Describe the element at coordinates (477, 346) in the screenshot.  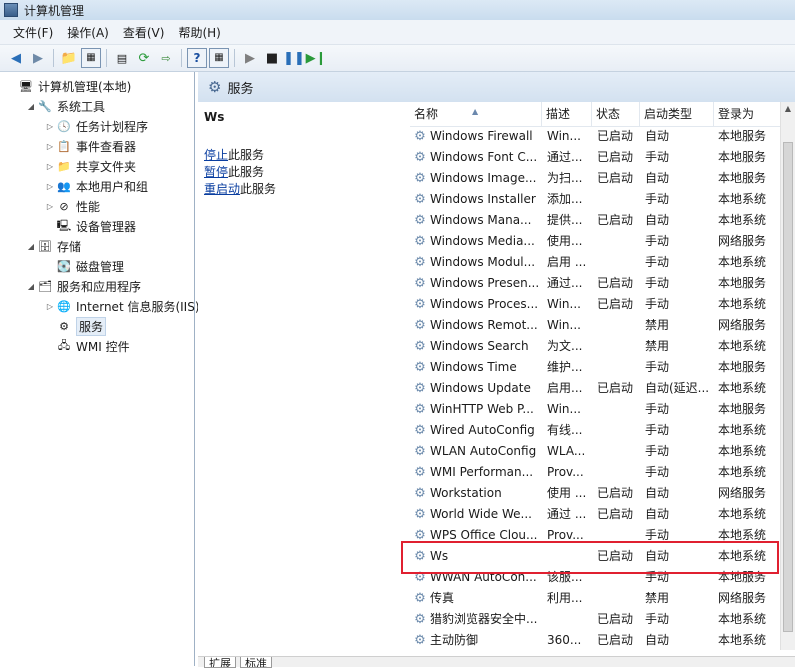
I see `service-name-cell: ⚙ Windows Search` at that location.